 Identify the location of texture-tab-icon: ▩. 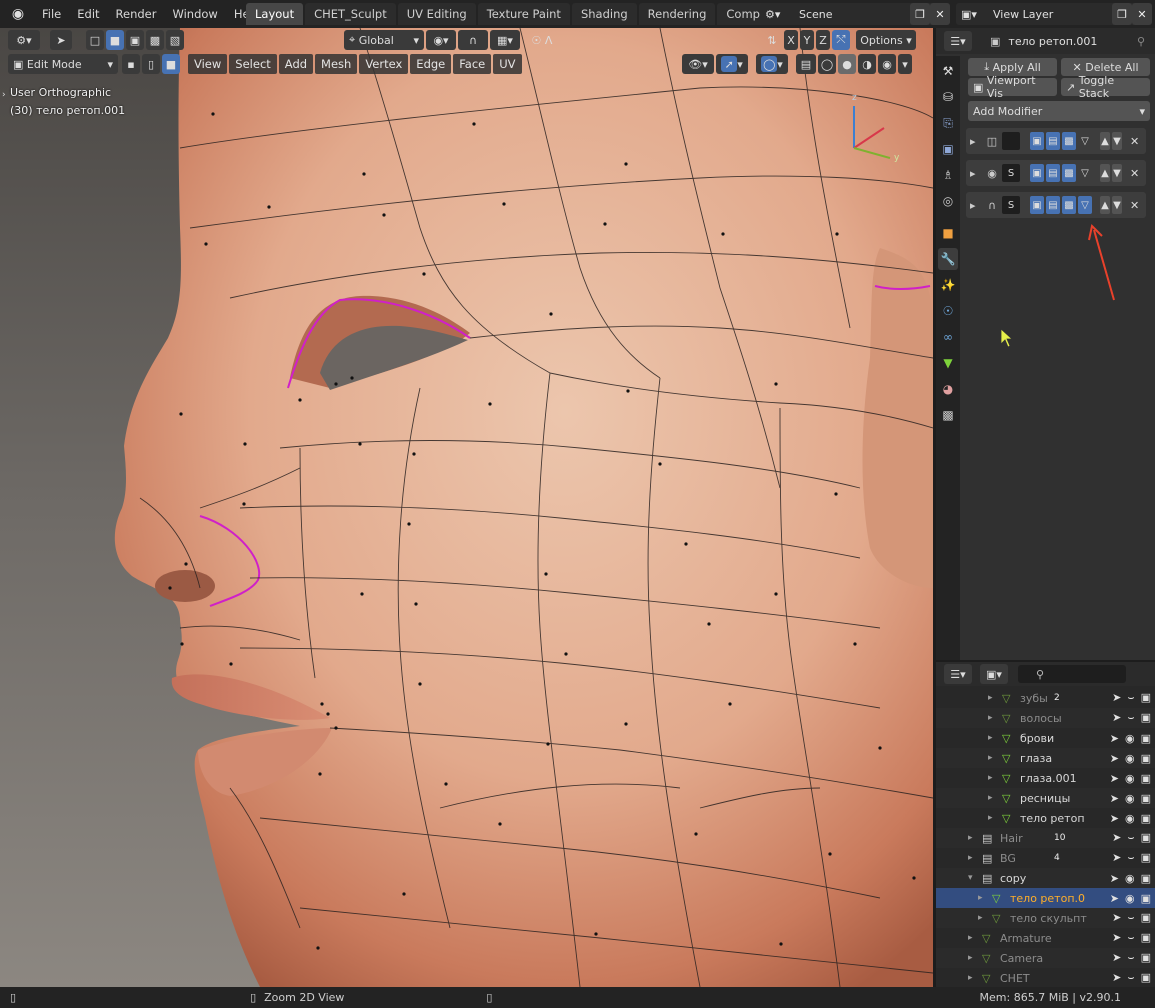
(948, 415).